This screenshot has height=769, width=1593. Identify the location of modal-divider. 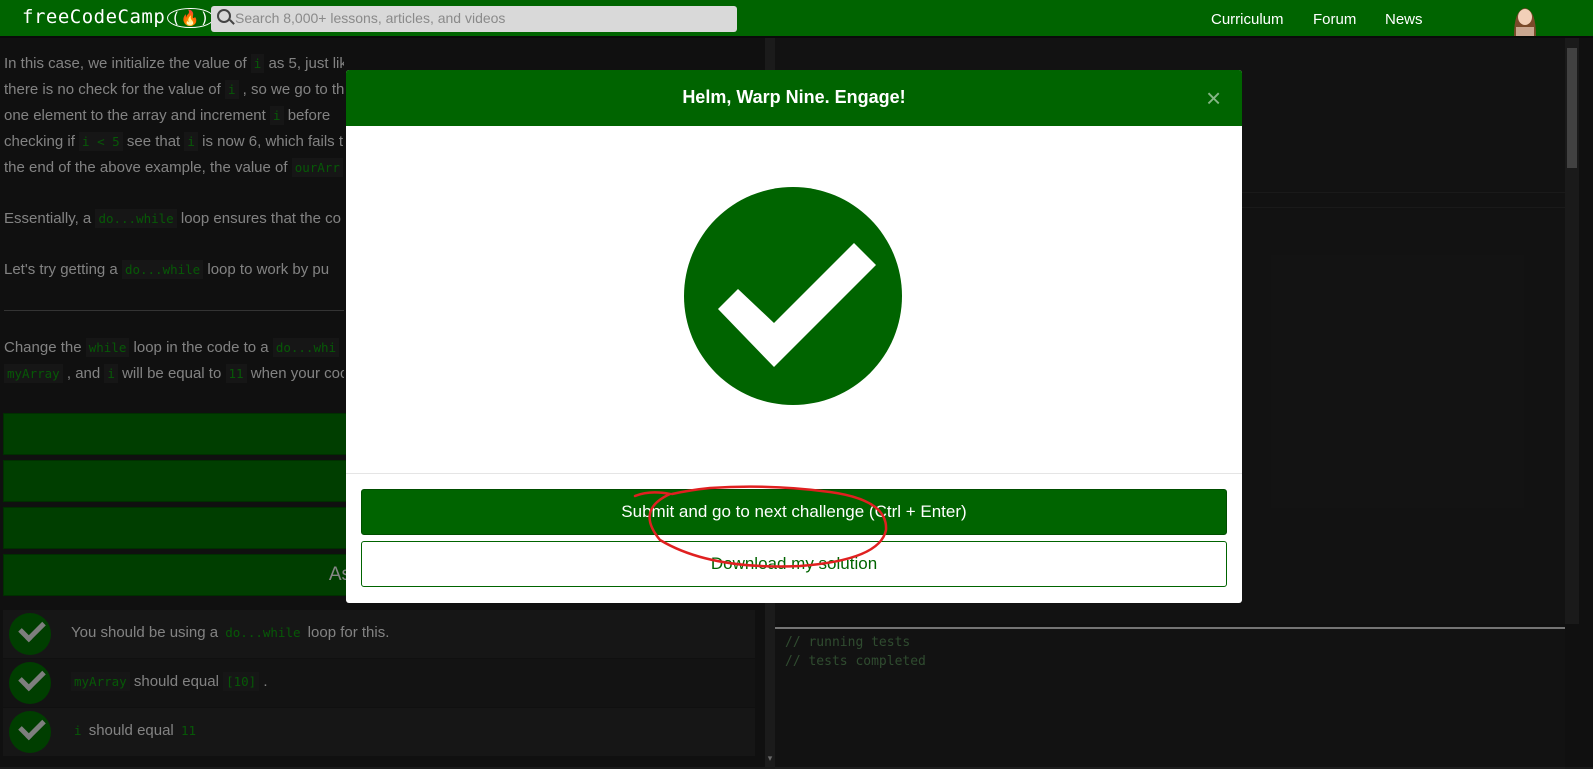
(794, 473).